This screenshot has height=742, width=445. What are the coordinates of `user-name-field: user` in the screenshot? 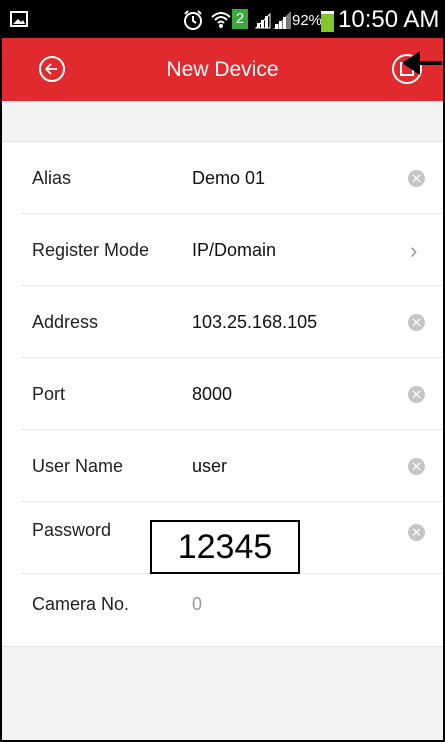 It's located at (209, 466).